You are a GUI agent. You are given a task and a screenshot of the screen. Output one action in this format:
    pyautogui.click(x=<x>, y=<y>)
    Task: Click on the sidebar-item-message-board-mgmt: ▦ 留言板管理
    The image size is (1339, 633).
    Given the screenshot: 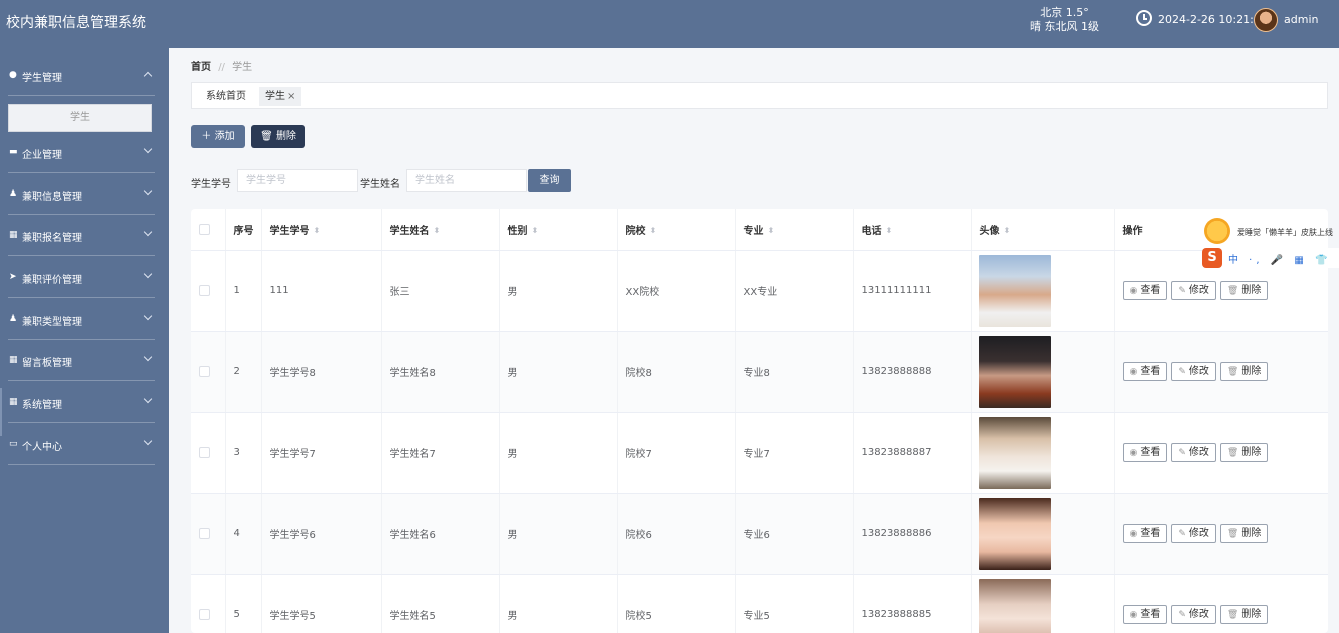 What is the action you would take?
    pyautogui.click(x=84, y=361)
    